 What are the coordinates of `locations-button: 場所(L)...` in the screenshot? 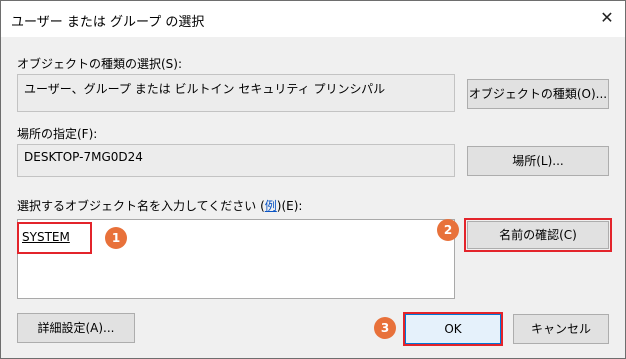 It's located at (538, 161).